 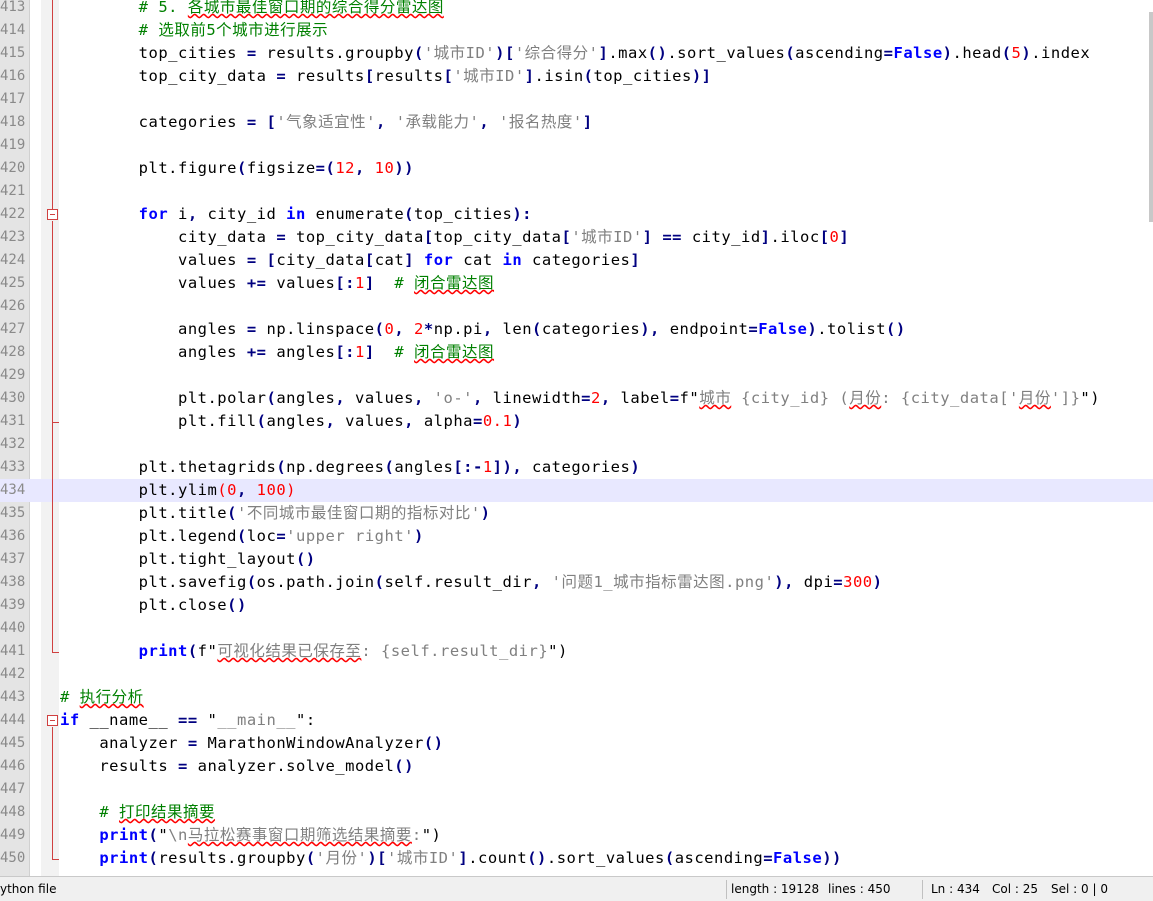 What do you see at coordinates (102, 697) in the screenshot?
I see `code-text: # 执行分析` at bounding box center [102, 697].